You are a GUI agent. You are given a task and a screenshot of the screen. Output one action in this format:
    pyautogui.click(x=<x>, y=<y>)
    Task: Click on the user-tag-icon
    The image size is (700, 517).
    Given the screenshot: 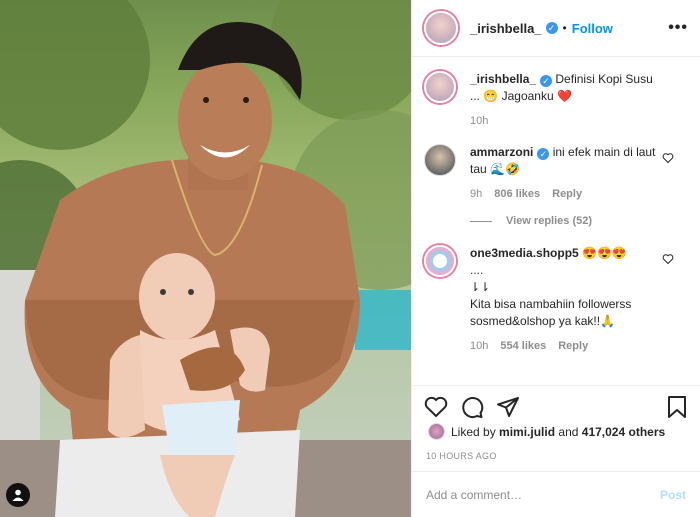 What is the action you would take?
    pyautogui.click(x=18, y=495)
    